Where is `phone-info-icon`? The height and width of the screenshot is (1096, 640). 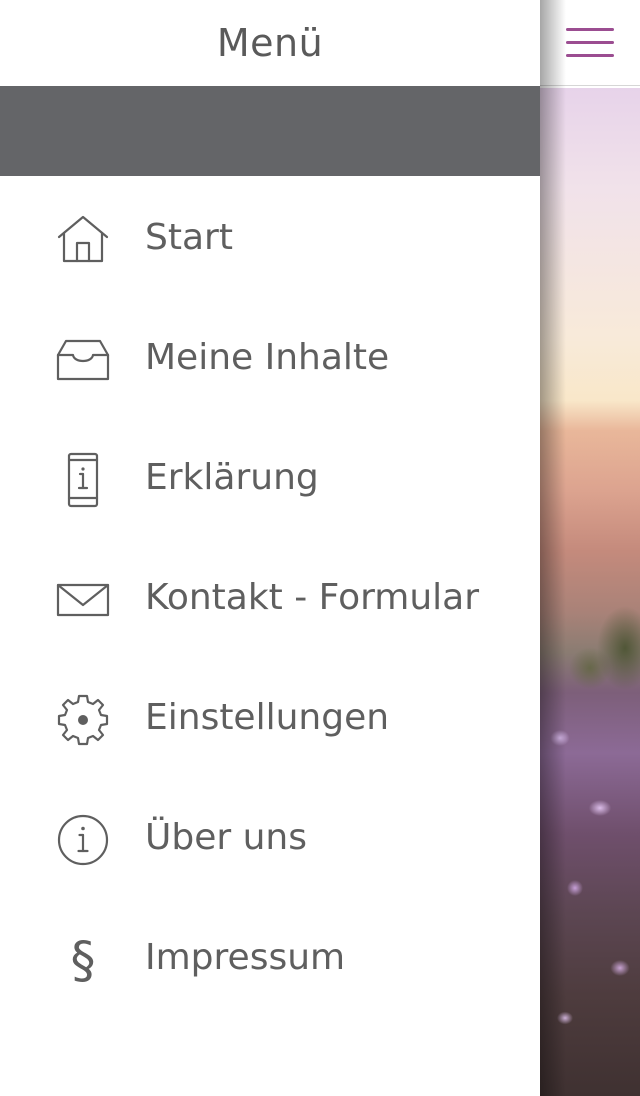
phone-info-icon is located at coordinates (83, 480).